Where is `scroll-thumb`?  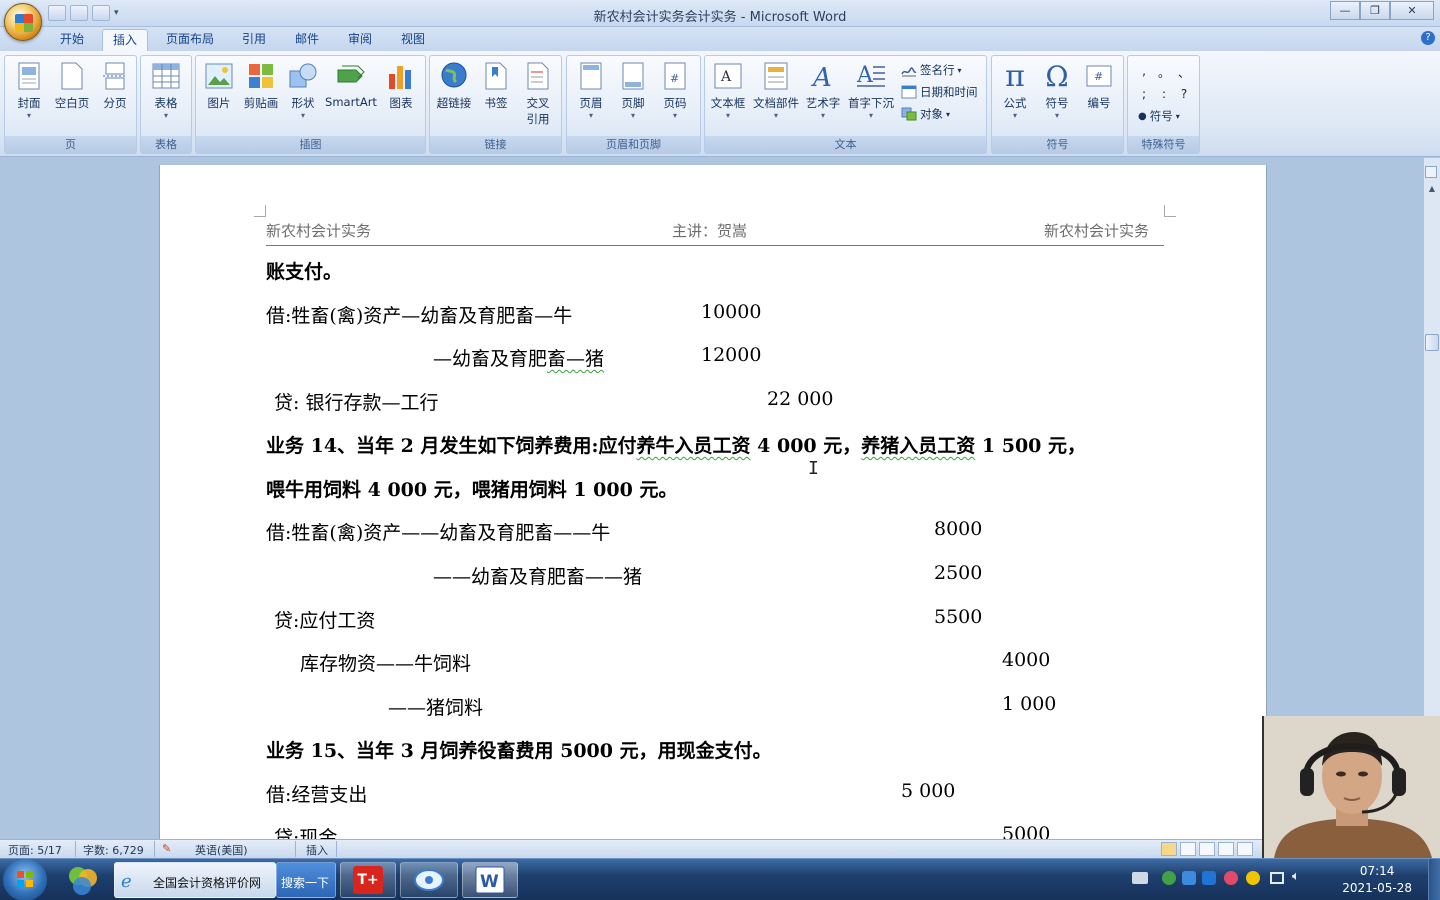
scroll-thumb is located at coordinates (1432, 342).